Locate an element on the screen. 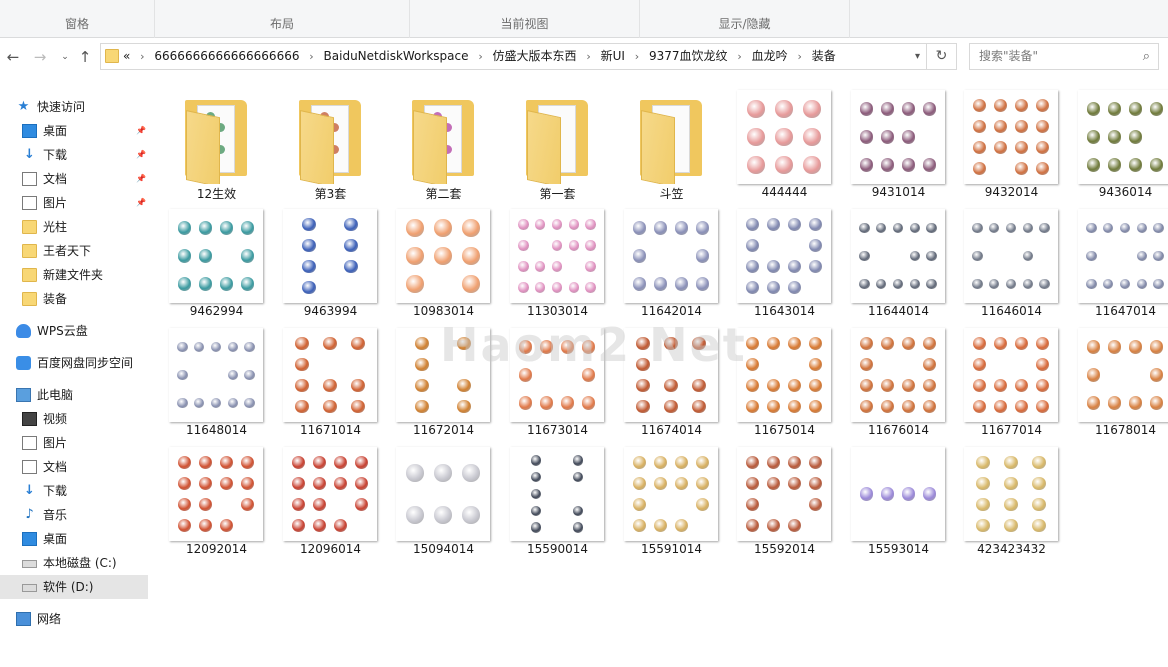 This screenshot has width=1168, height=667. image-file-item: 444444 is located at coordinates (784, 149).